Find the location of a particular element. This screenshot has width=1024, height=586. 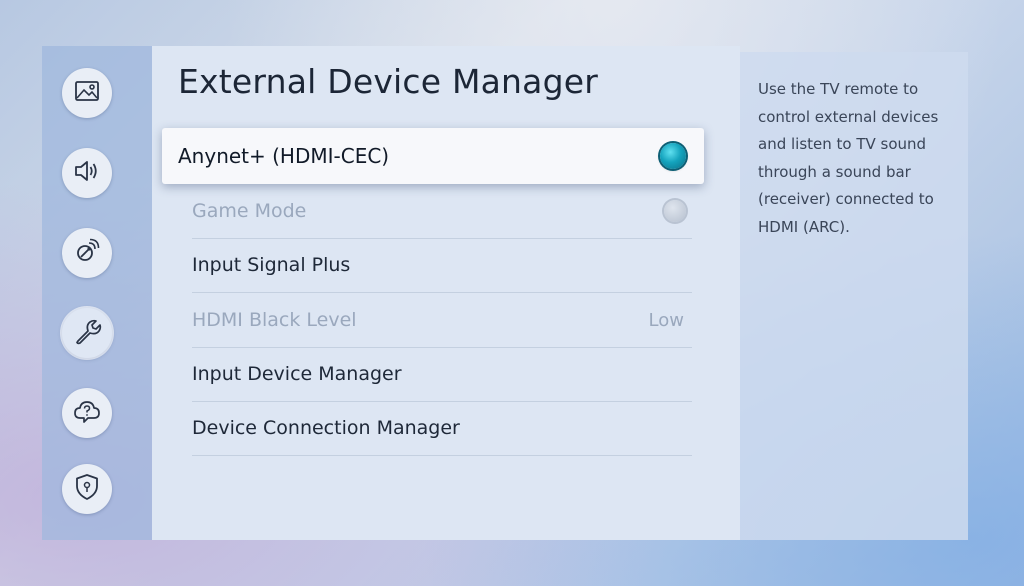

support-icon is located at coordinates (87, 413).